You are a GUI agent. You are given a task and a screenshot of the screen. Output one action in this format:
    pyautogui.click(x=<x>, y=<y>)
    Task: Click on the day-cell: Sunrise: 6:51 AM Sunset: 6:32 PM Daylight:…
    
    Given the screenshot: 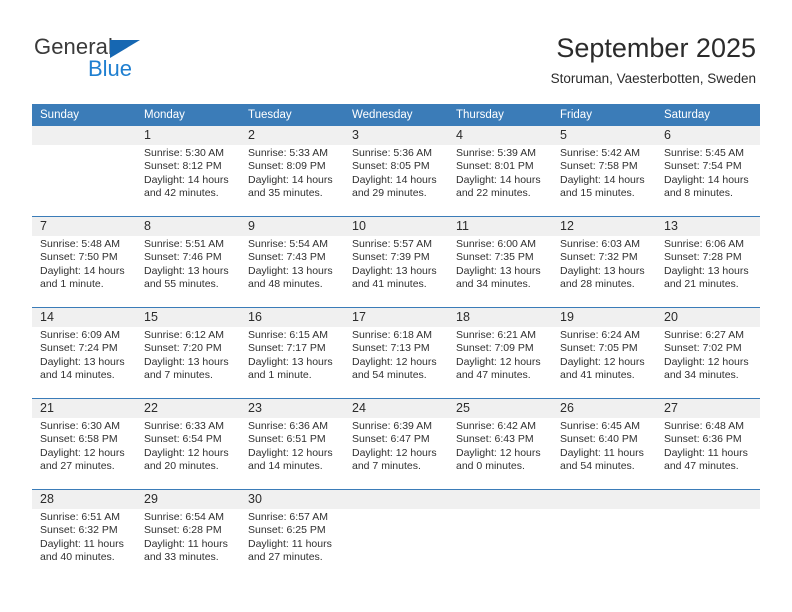 What is the action you would take?
    pyautogui.click(x=84, y=544)
    